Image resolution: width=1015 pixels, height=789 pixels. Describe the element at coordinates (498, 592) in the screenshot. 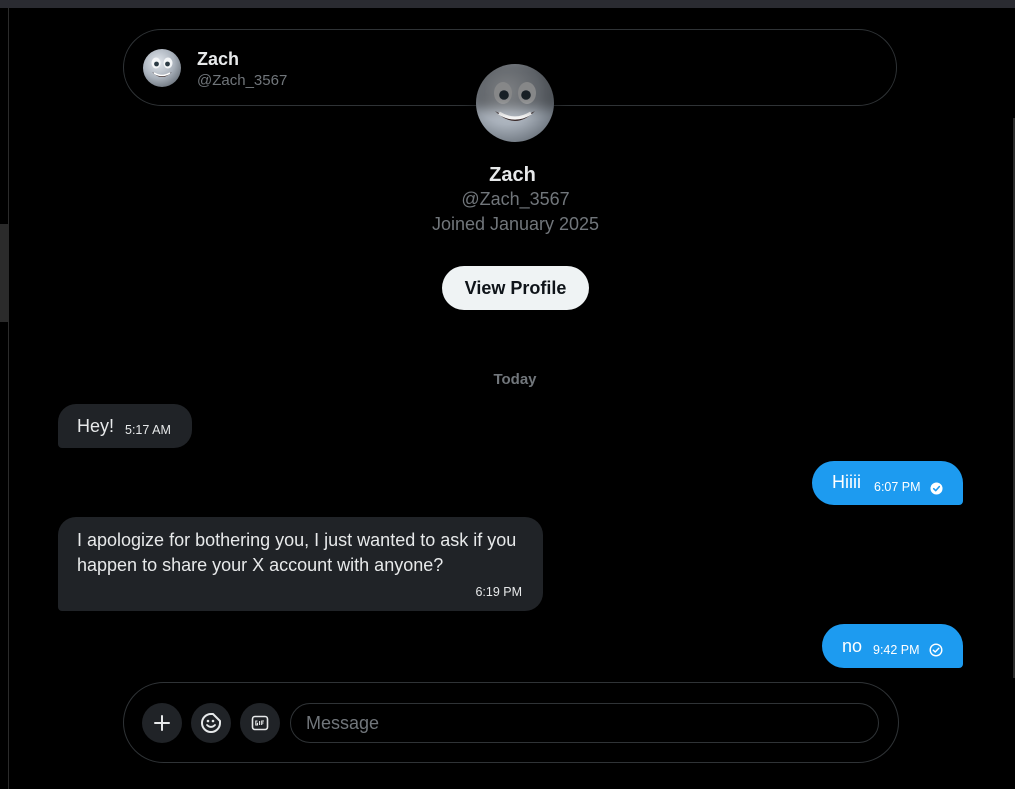

I see `message-time: 6:19 PM` at that location.